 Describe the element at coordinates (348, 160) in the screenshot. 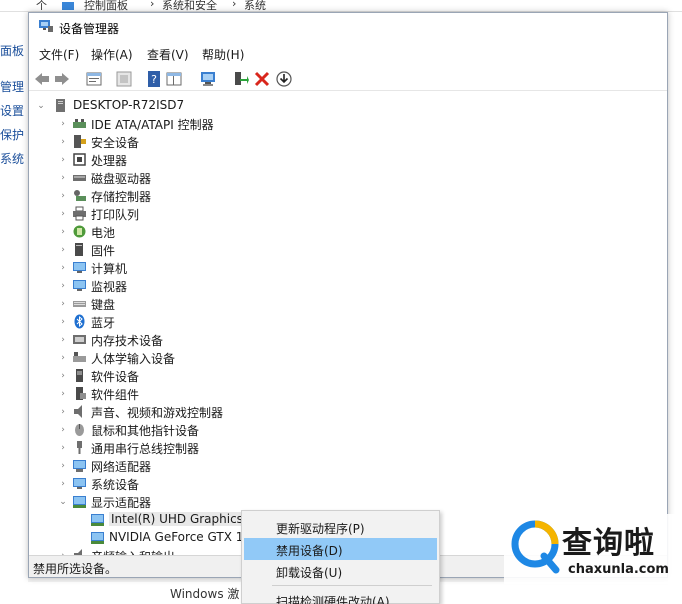

I see `tree-category: › 处理器` at that location.